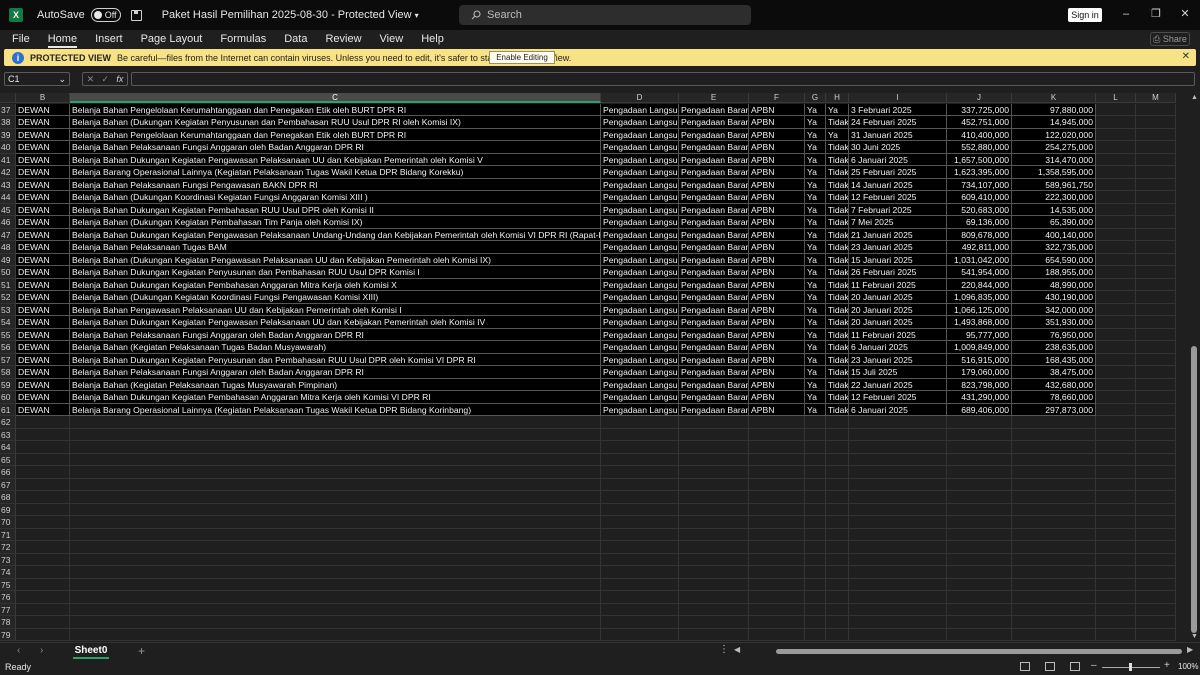 The width and height of the screenshot is (1200, 675). I want to click on cell-k: 322,735,000, so click(1054, 247).